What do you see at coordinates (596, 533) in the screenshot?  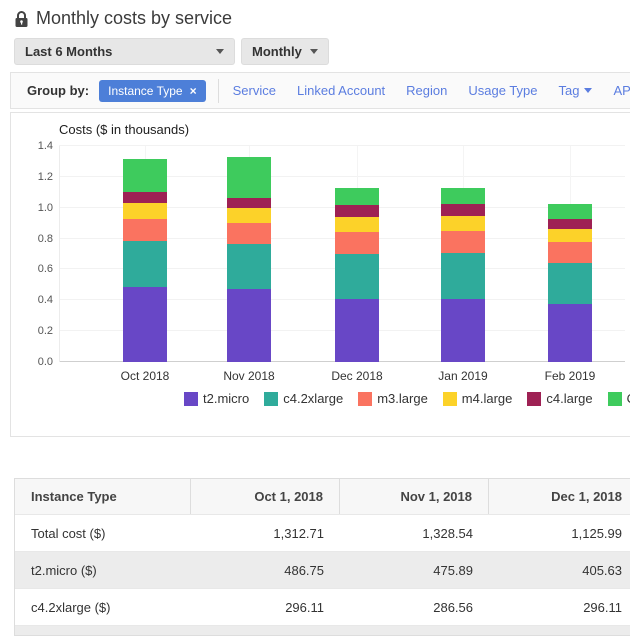 I see `table-cell-value: 1,125.99` at bounding box center [596, 533].